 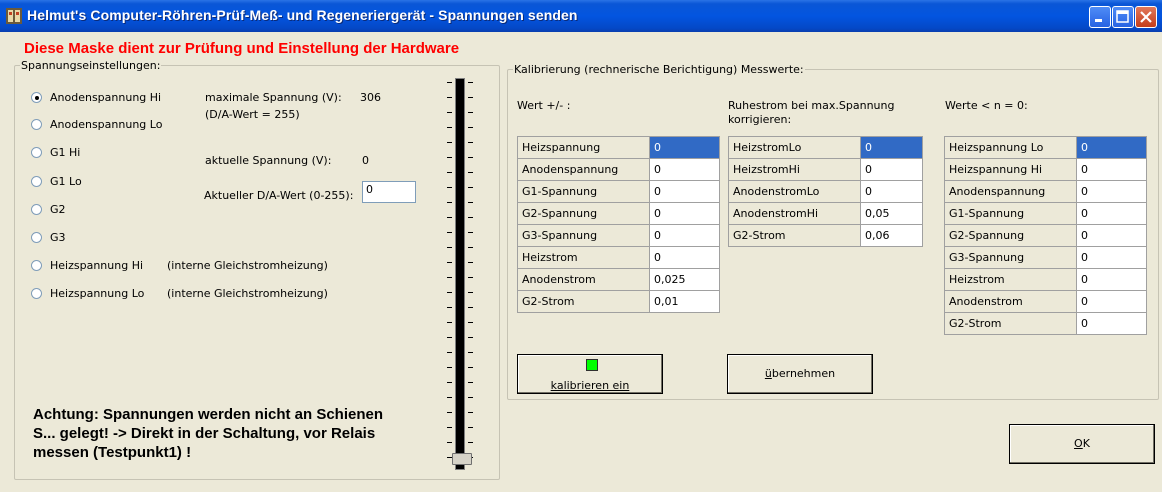 What do you see at coordinates (1100, 17) in the screenshot?
I see `minimize-button` at bounding box center [1100, 17].